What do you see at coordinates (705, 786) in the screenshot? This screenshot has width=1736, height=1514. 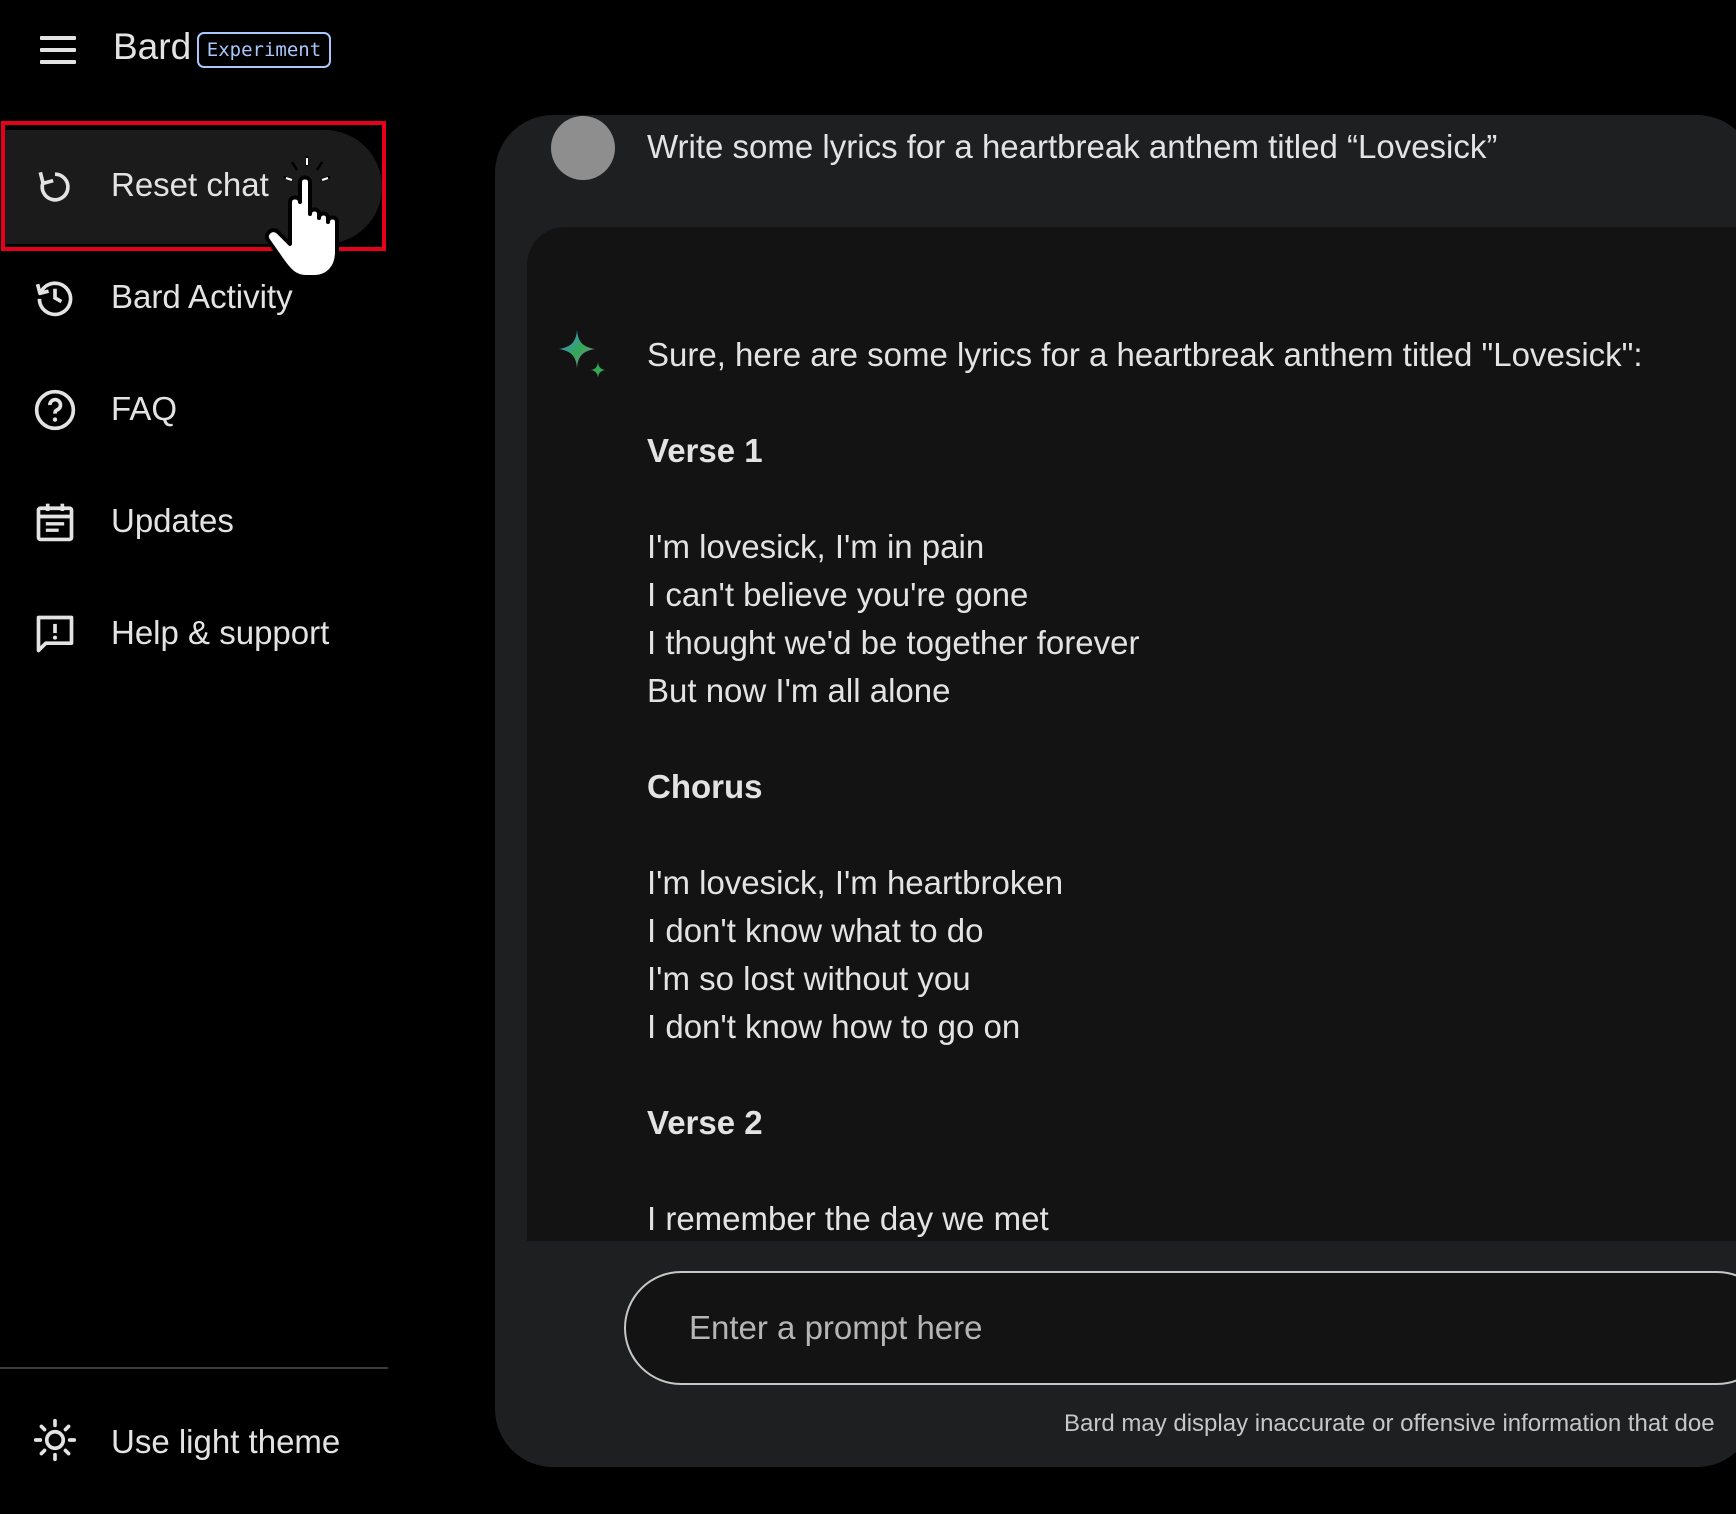 I see `chorus-heading: Chorus` at bounding box center [705, 786].